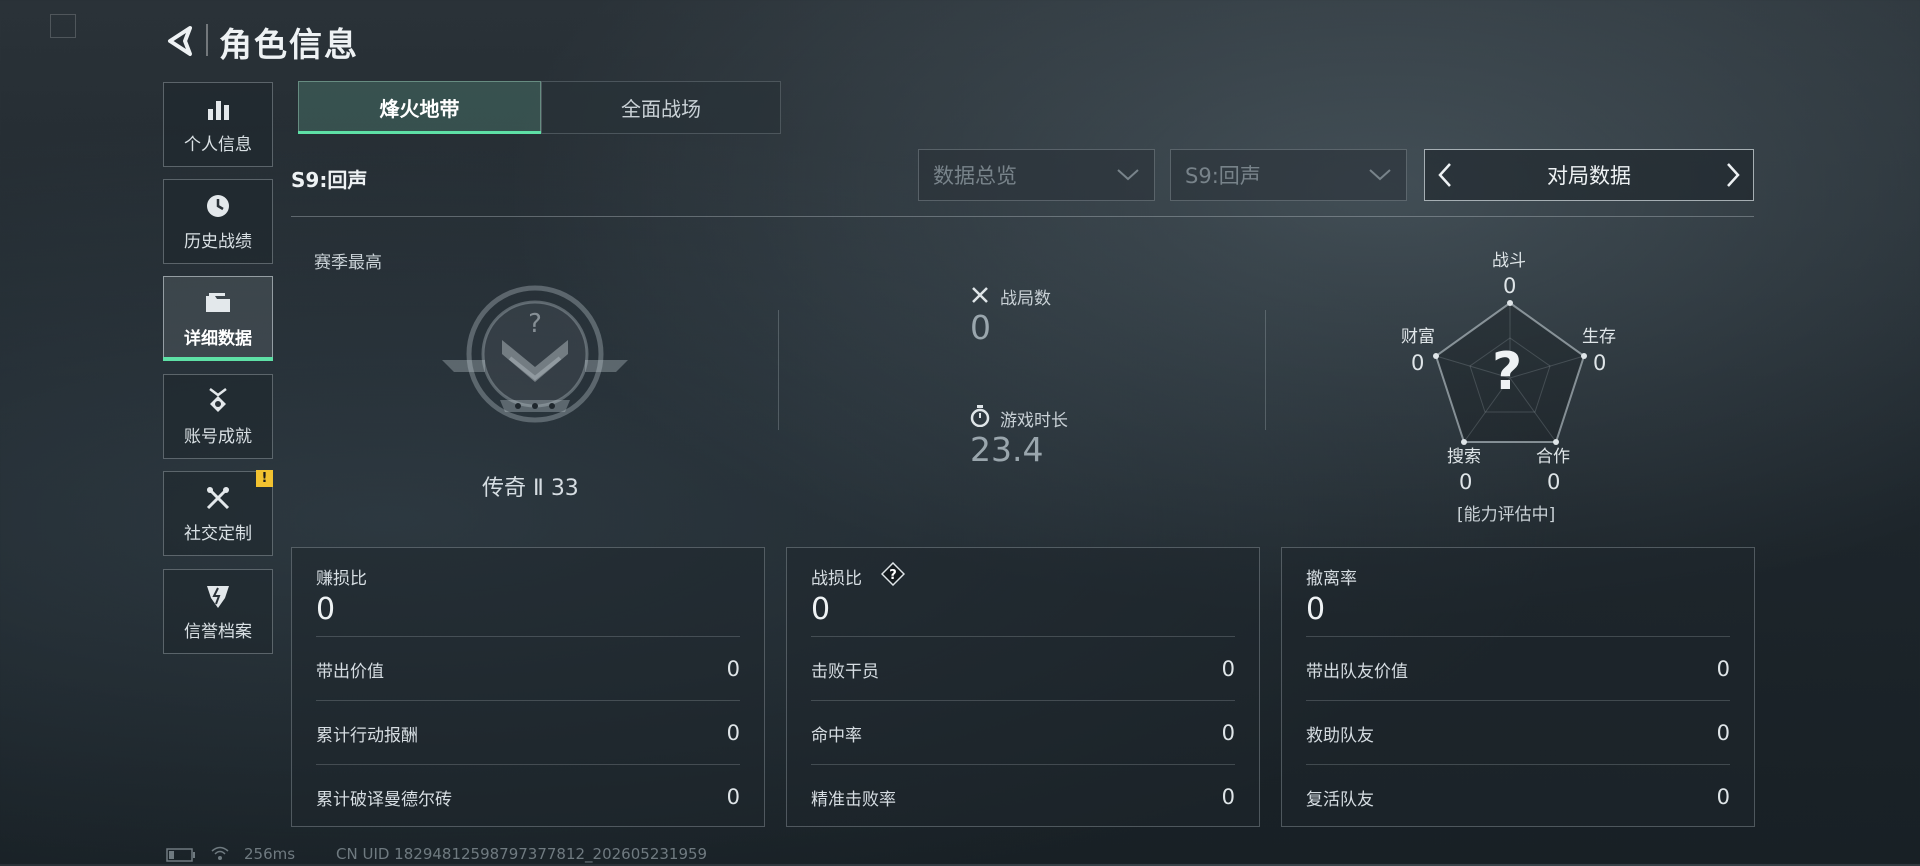  I want to click on rank-emblem-icon: ?, so click(535, 357).